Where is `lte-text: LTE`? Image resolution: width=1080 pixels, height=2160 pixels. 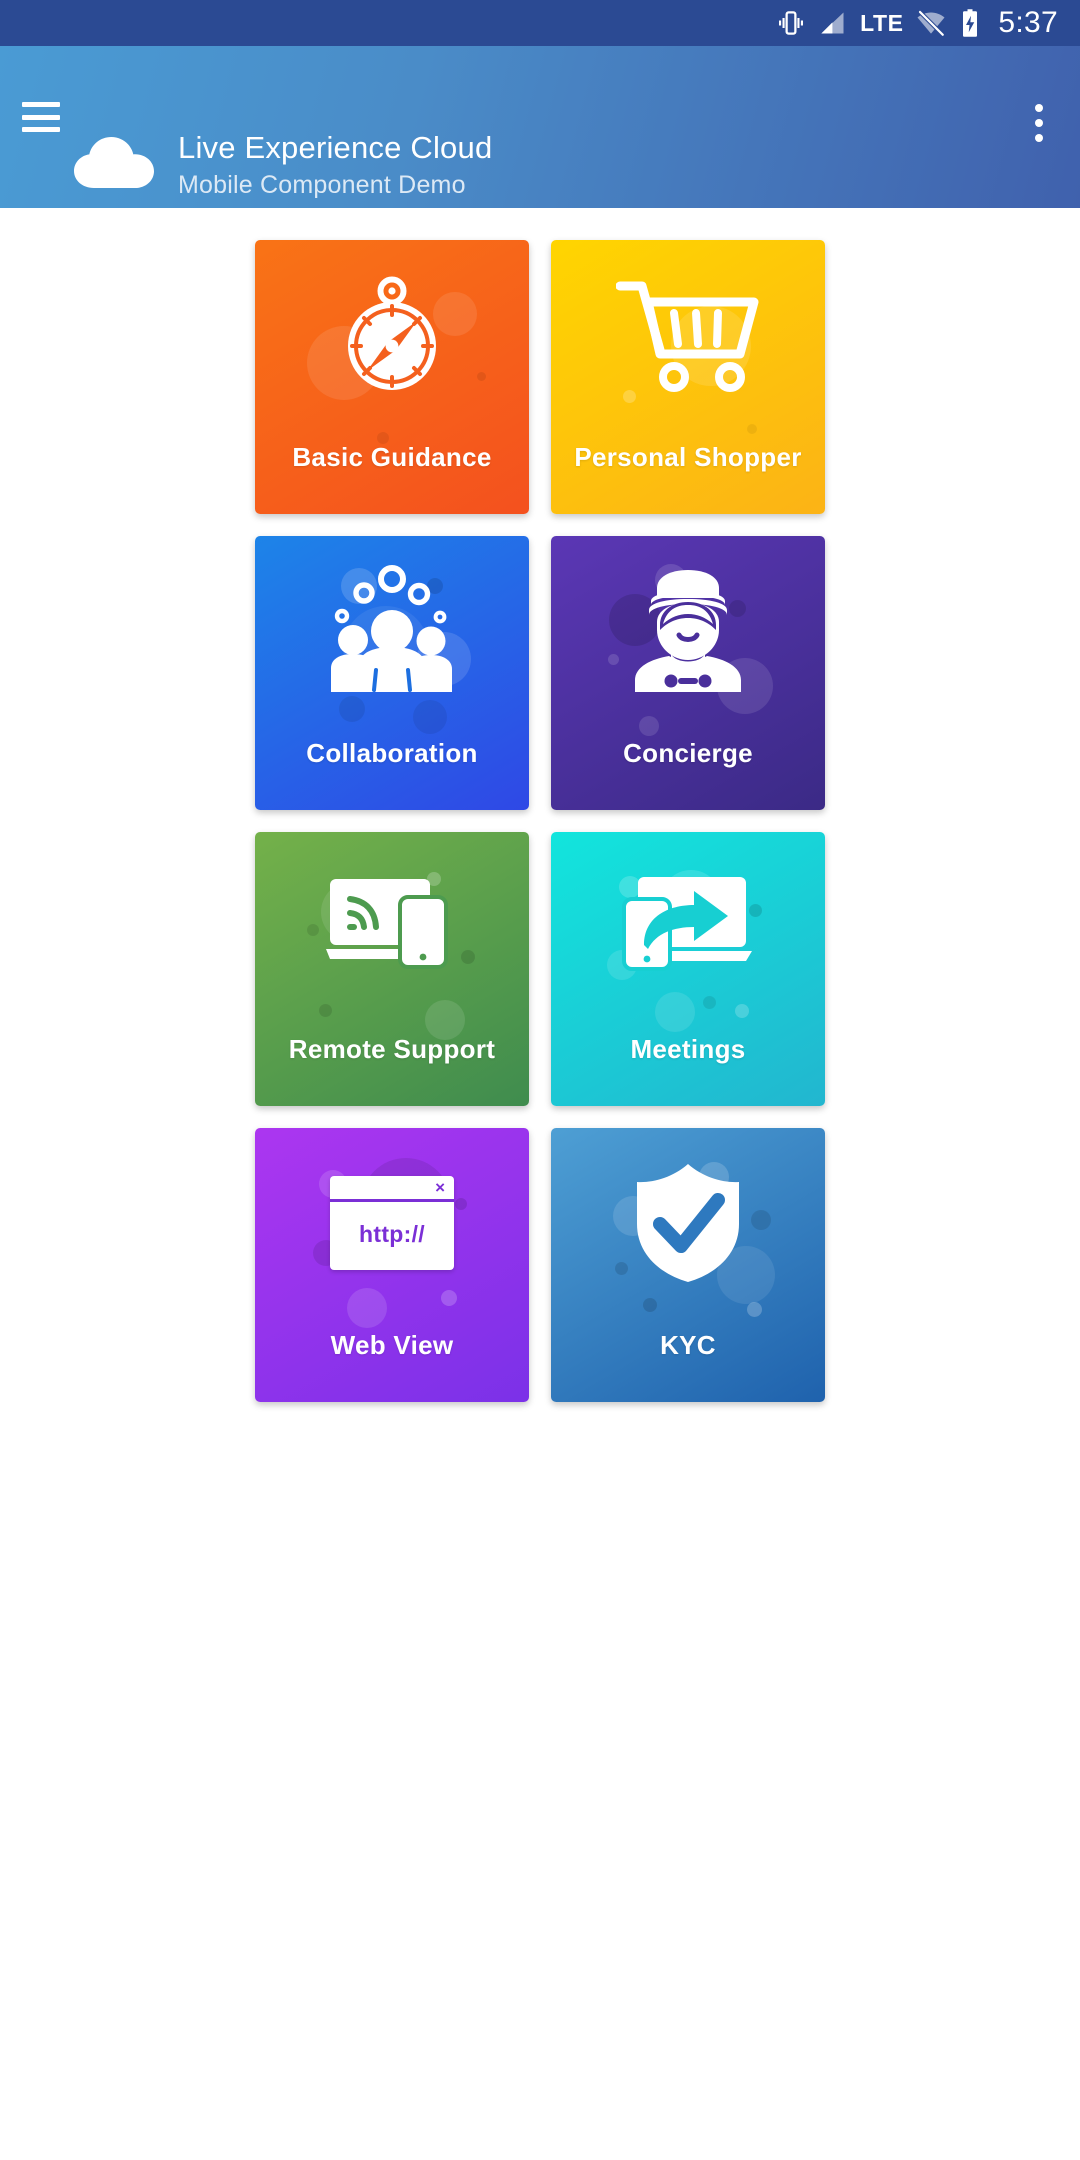
lte-text: LTE is located at coordinates (882, 22).